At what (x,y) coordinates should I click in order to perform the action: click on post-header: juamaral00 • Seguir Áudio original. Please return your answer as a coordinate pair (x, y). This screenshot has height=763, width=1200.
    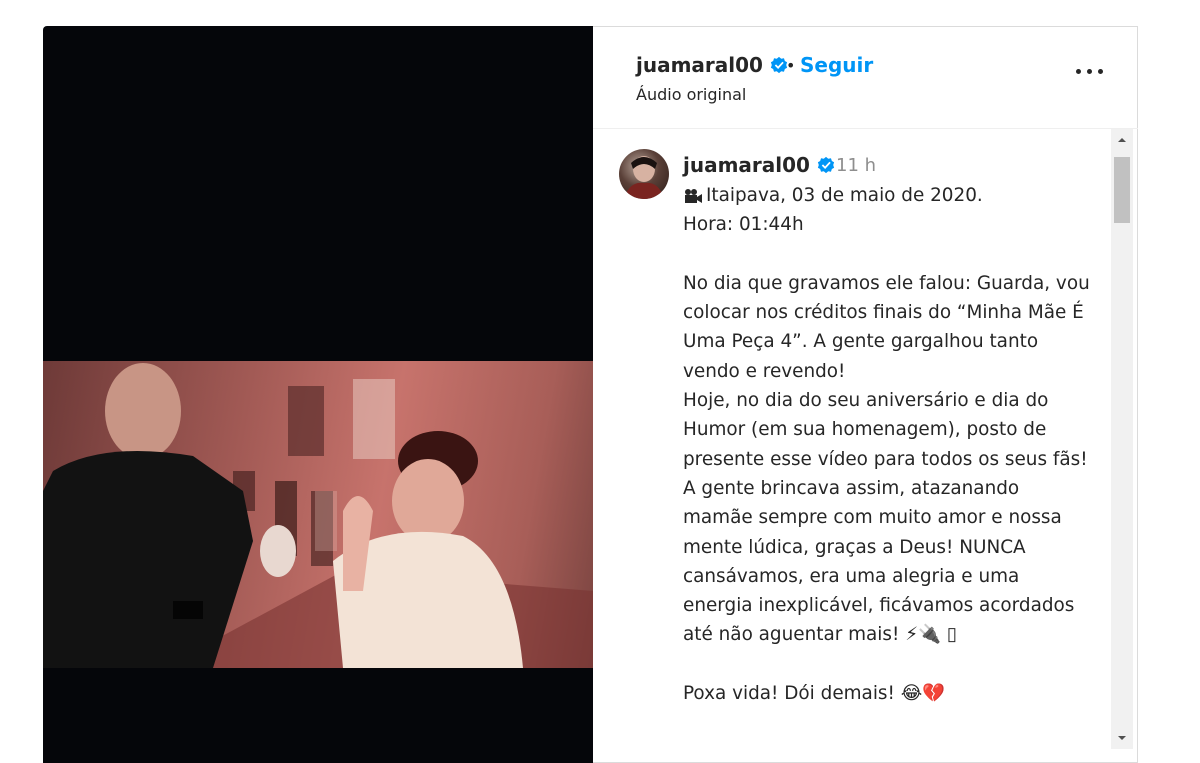
    Looking at the image, I should click on (865, 78).